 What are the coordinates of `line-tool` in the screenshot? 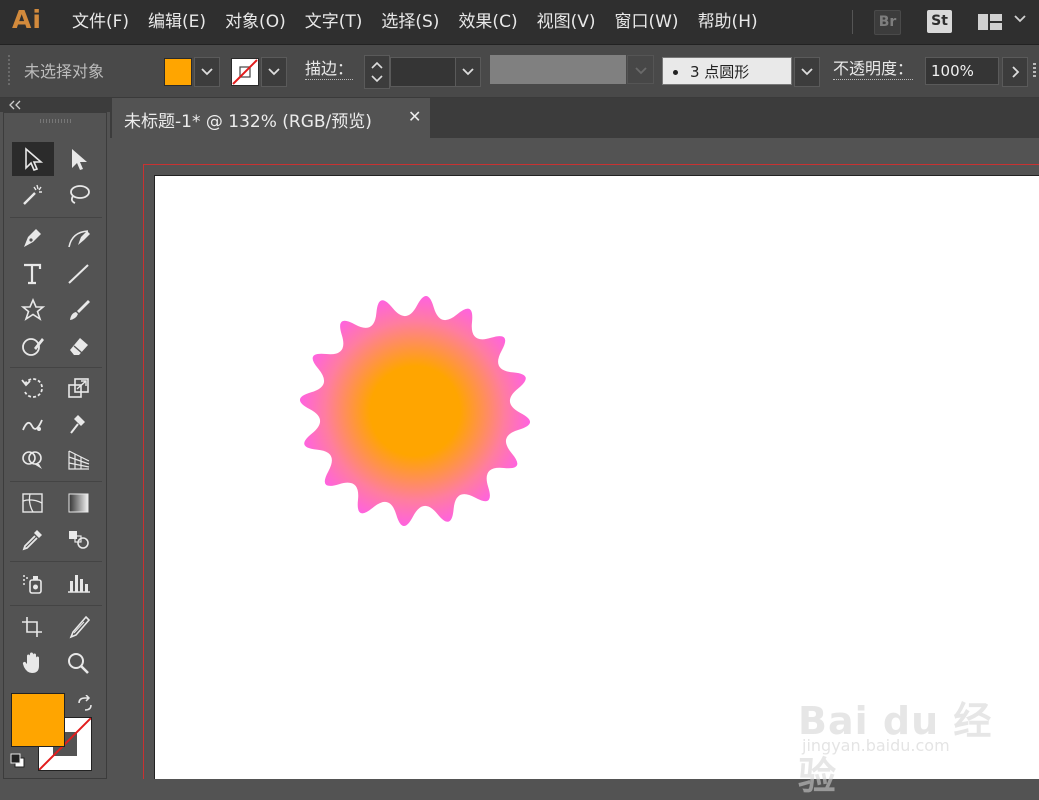 It's located at (79, 274).